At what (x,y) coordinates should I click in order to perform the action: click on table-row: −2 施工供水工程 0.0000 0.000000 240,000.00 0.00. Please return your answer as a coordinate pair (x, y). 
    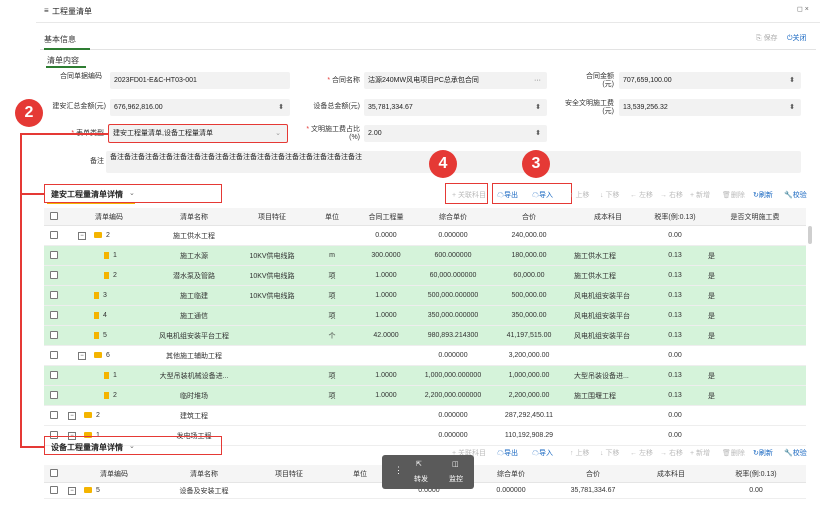
    Looking at the image, I should click on (425, 235).